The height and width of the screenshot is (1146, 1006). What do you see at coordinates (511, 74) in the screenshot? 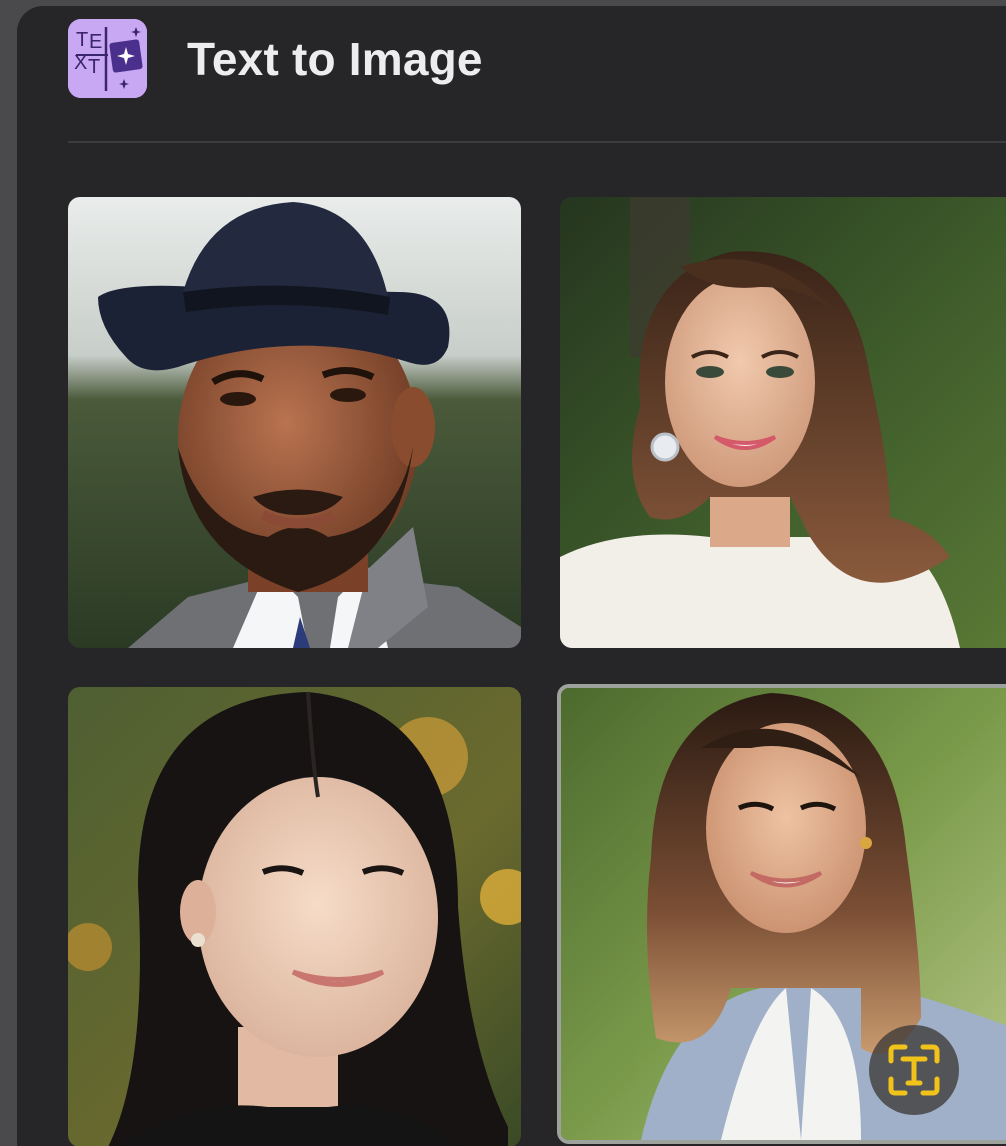
I see `app-header: T E X T Text to Image` at bounding box center [511, 74].